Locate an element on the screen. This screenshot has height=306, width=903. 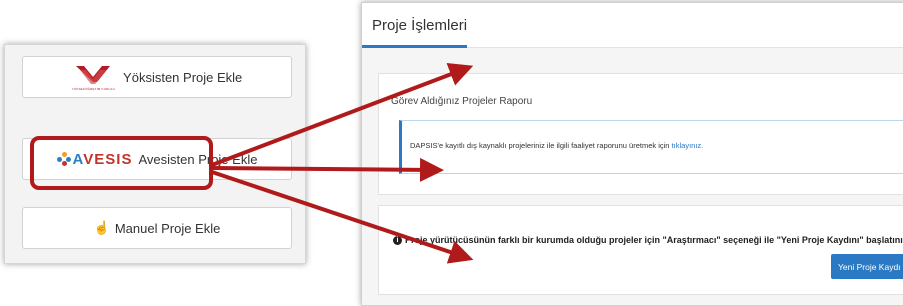
arrow-to-tab is located at coordinates (342, 115).